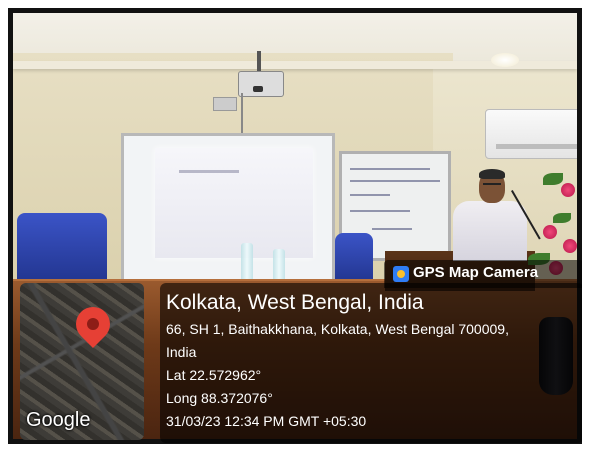 Image resolution: width=590 pixels, height=452 pixels. What do you see at coordinates (490, 231) in the screenshot?
I see `speaker-body` at bounding box center [490, 231].